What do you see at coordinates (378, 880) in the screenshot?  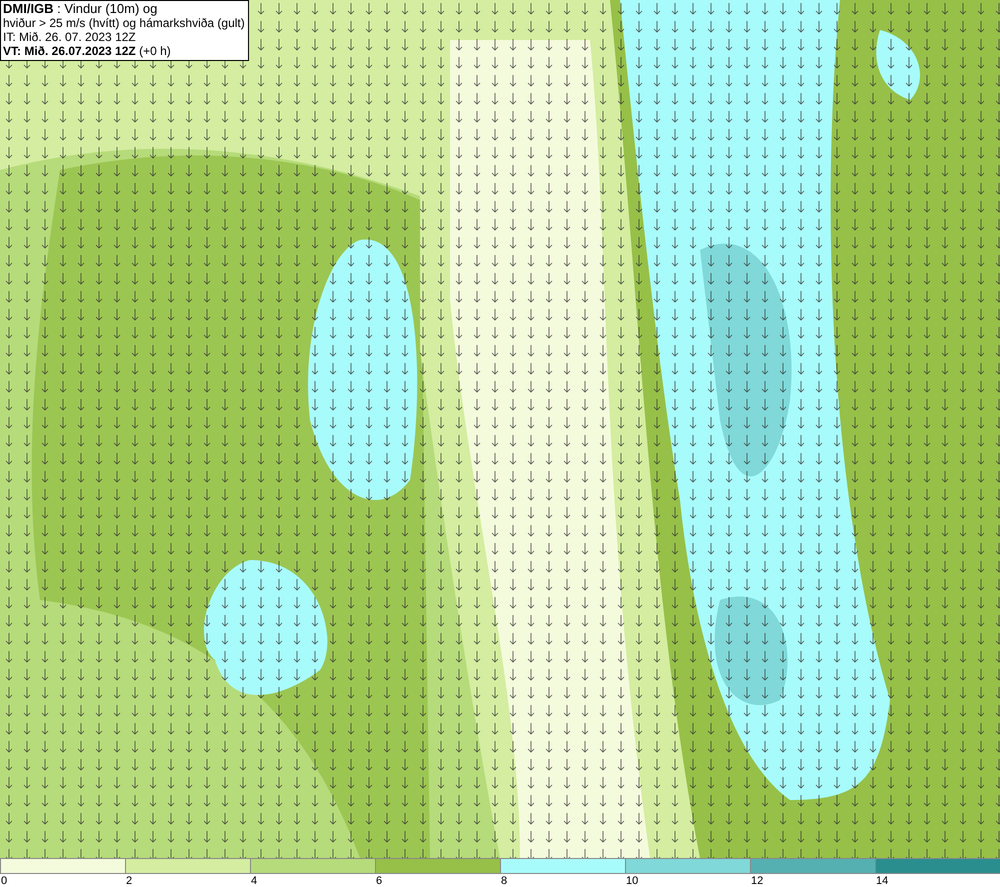 I see `legend-label: 6` at bounding box center [378, 880].